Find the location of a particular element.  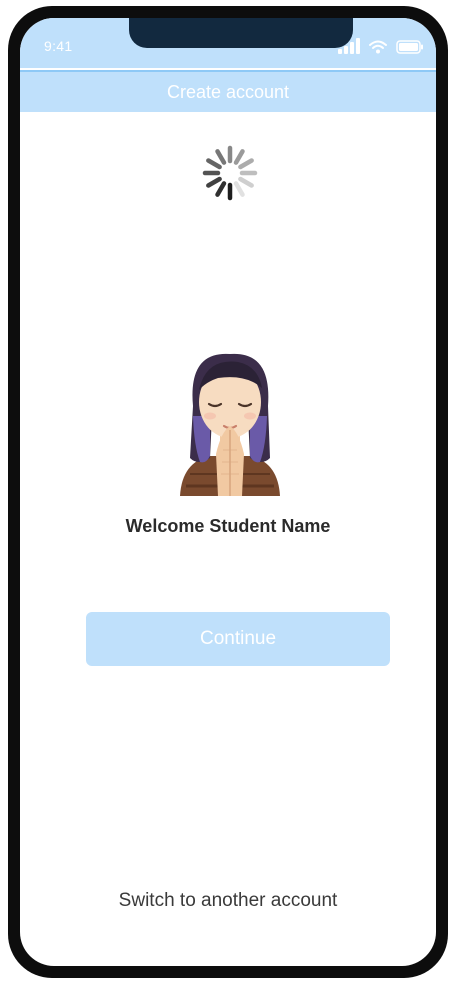

wifi-icon is located at coordinates (378, 47).